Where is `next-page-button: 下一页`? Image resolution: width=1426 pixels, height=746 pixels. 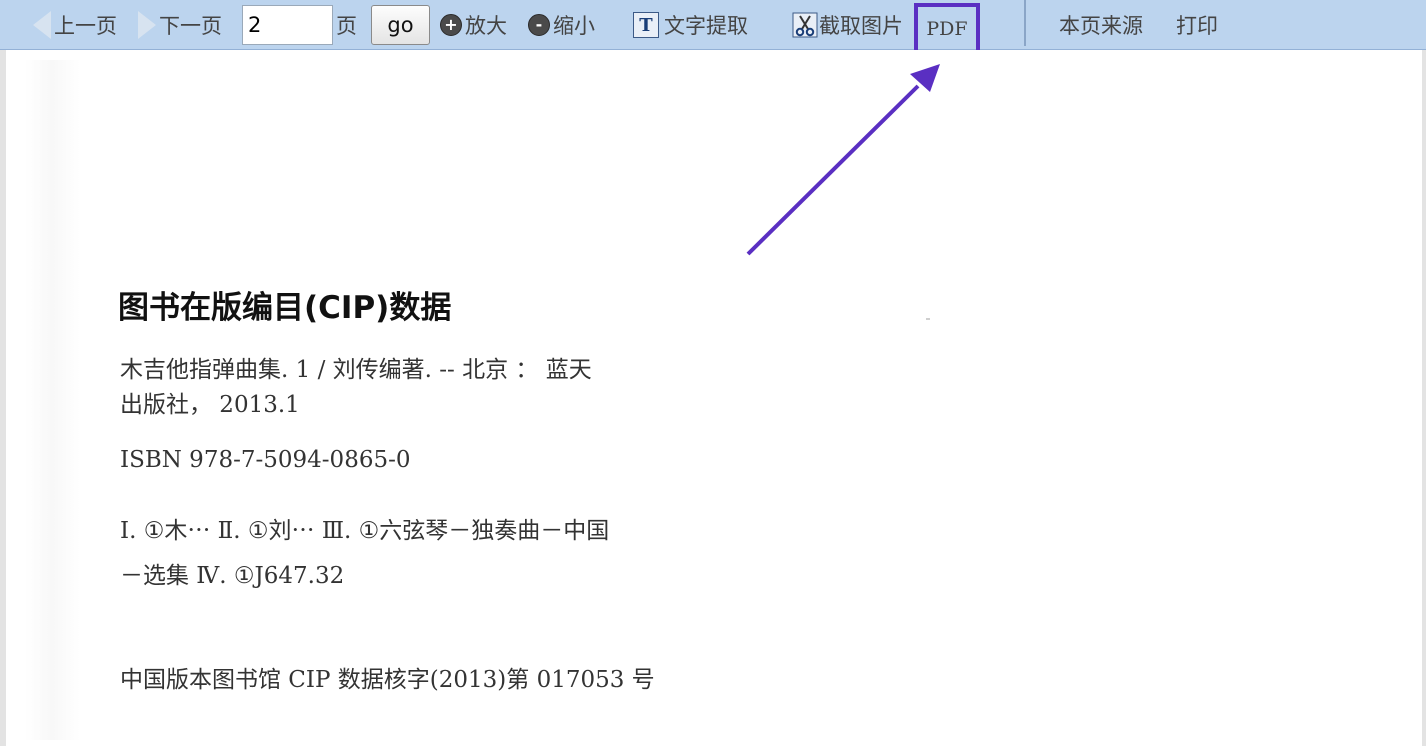 next-page-button: 下一页 is located at coordinates (180, 25).